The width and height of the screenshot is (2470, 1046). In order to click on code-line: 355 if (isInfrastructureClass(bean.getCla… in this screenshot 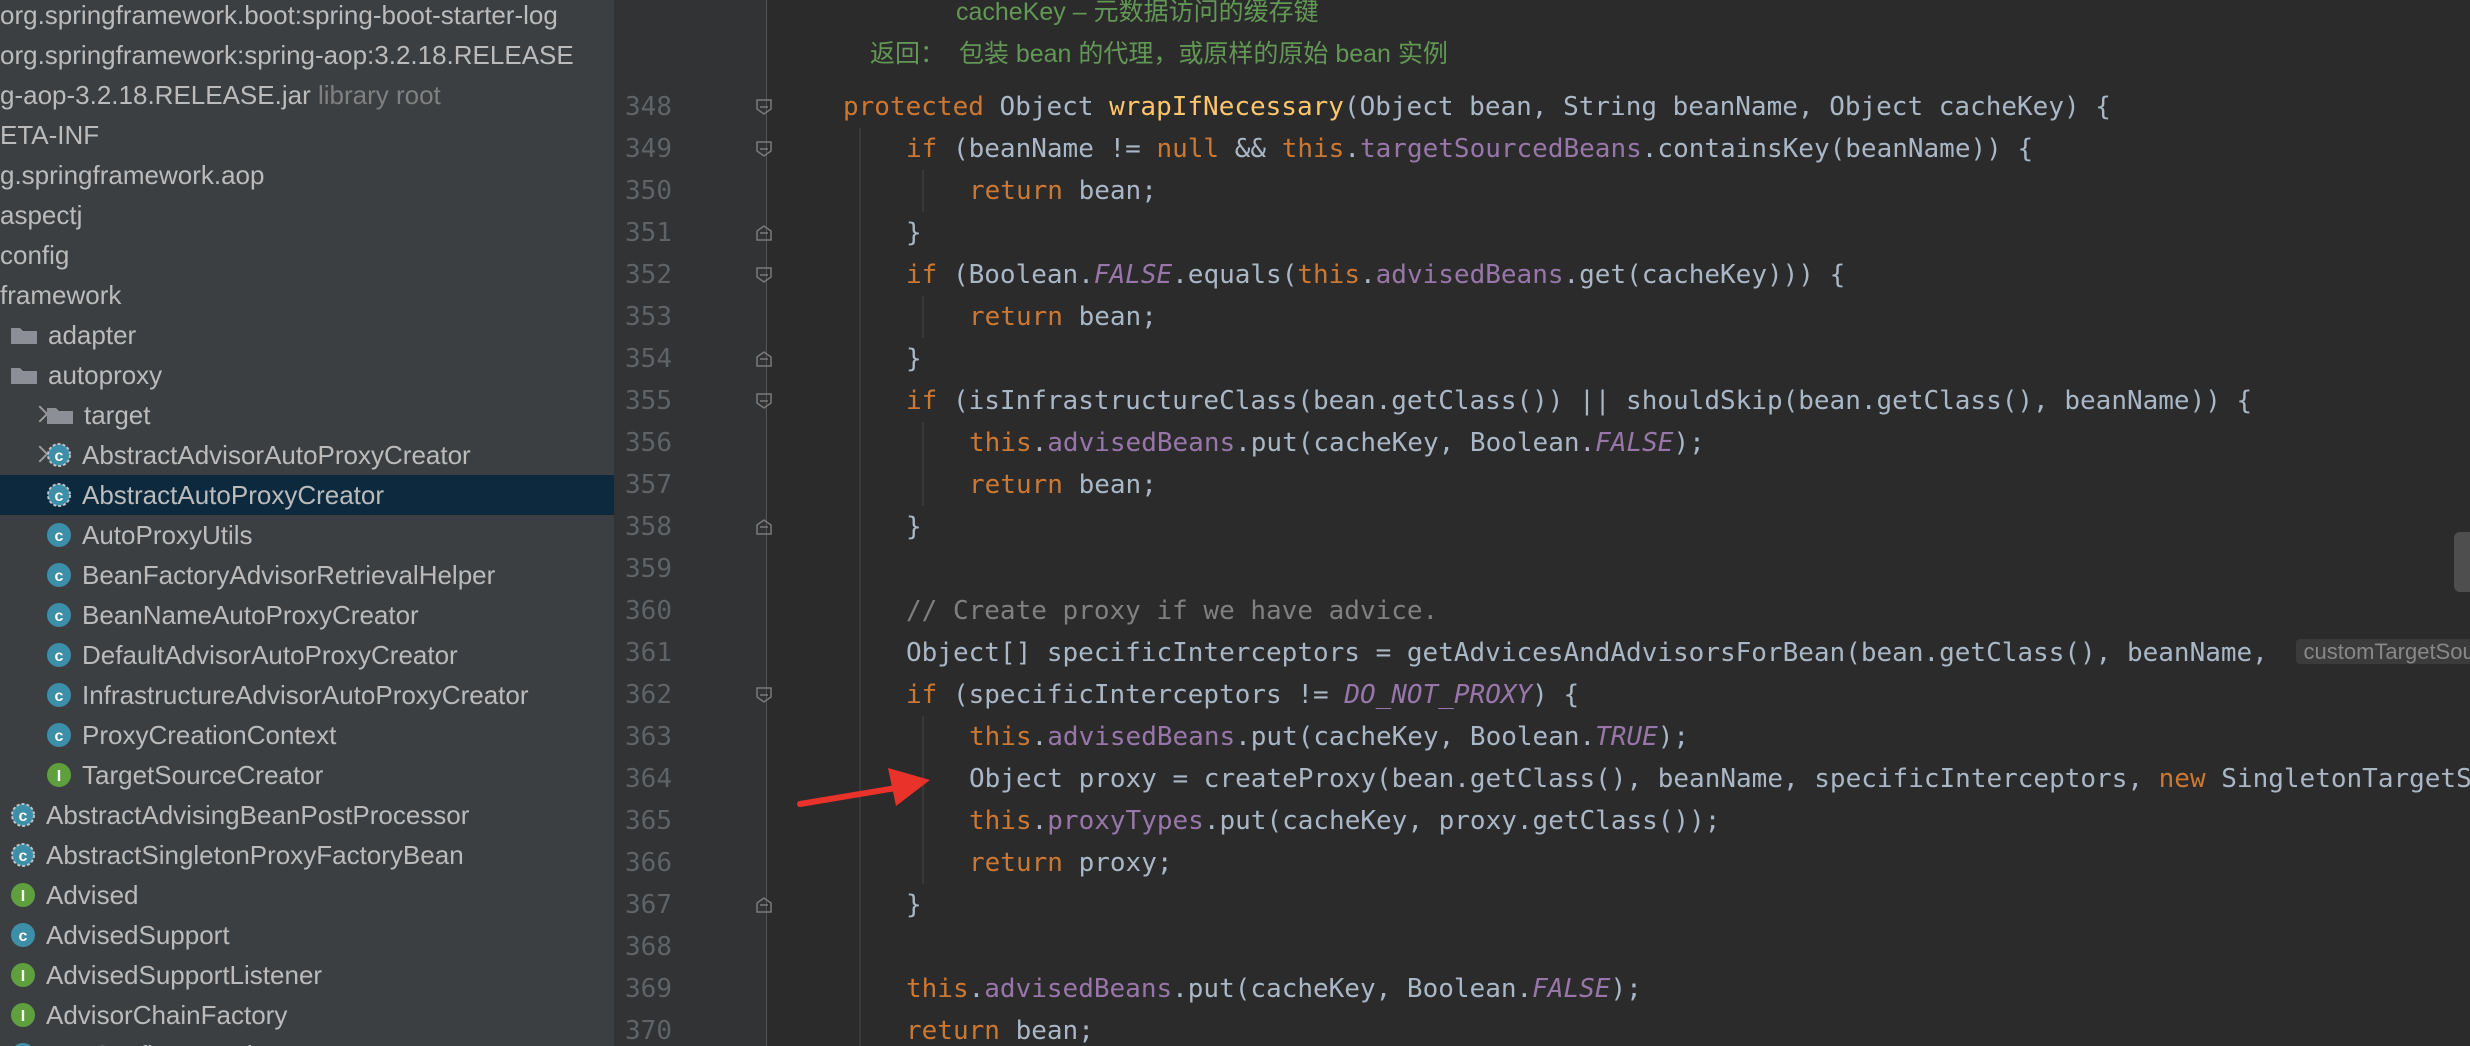, I will do `click(1543, 401)`.